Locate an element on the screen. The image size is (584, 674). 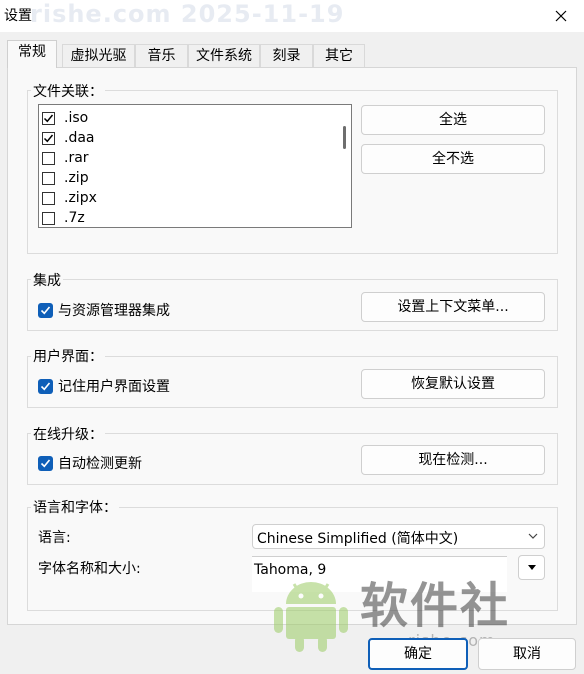
scrollbar is located at coordinates (344, 166).